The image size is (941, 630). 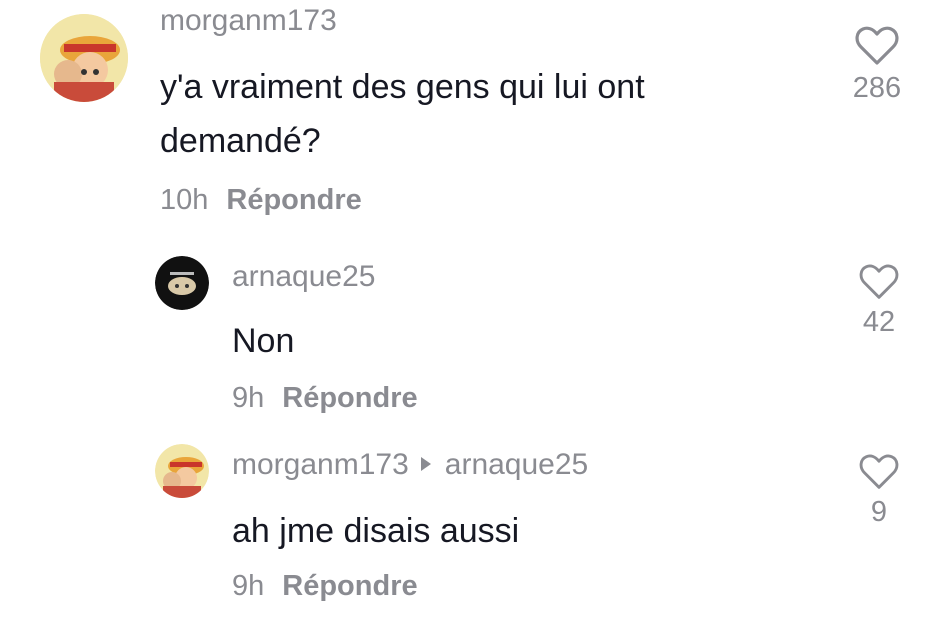 I want to click on like-button: 9, so click(x=879, y=491).